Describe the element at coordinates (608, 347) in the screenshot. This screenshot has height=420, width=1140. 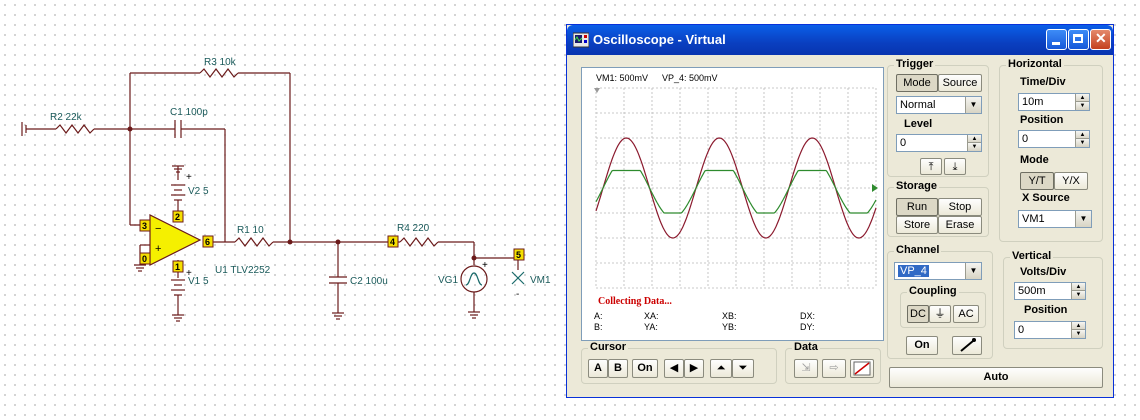
I see `cursor-title: Cursor` at that location.